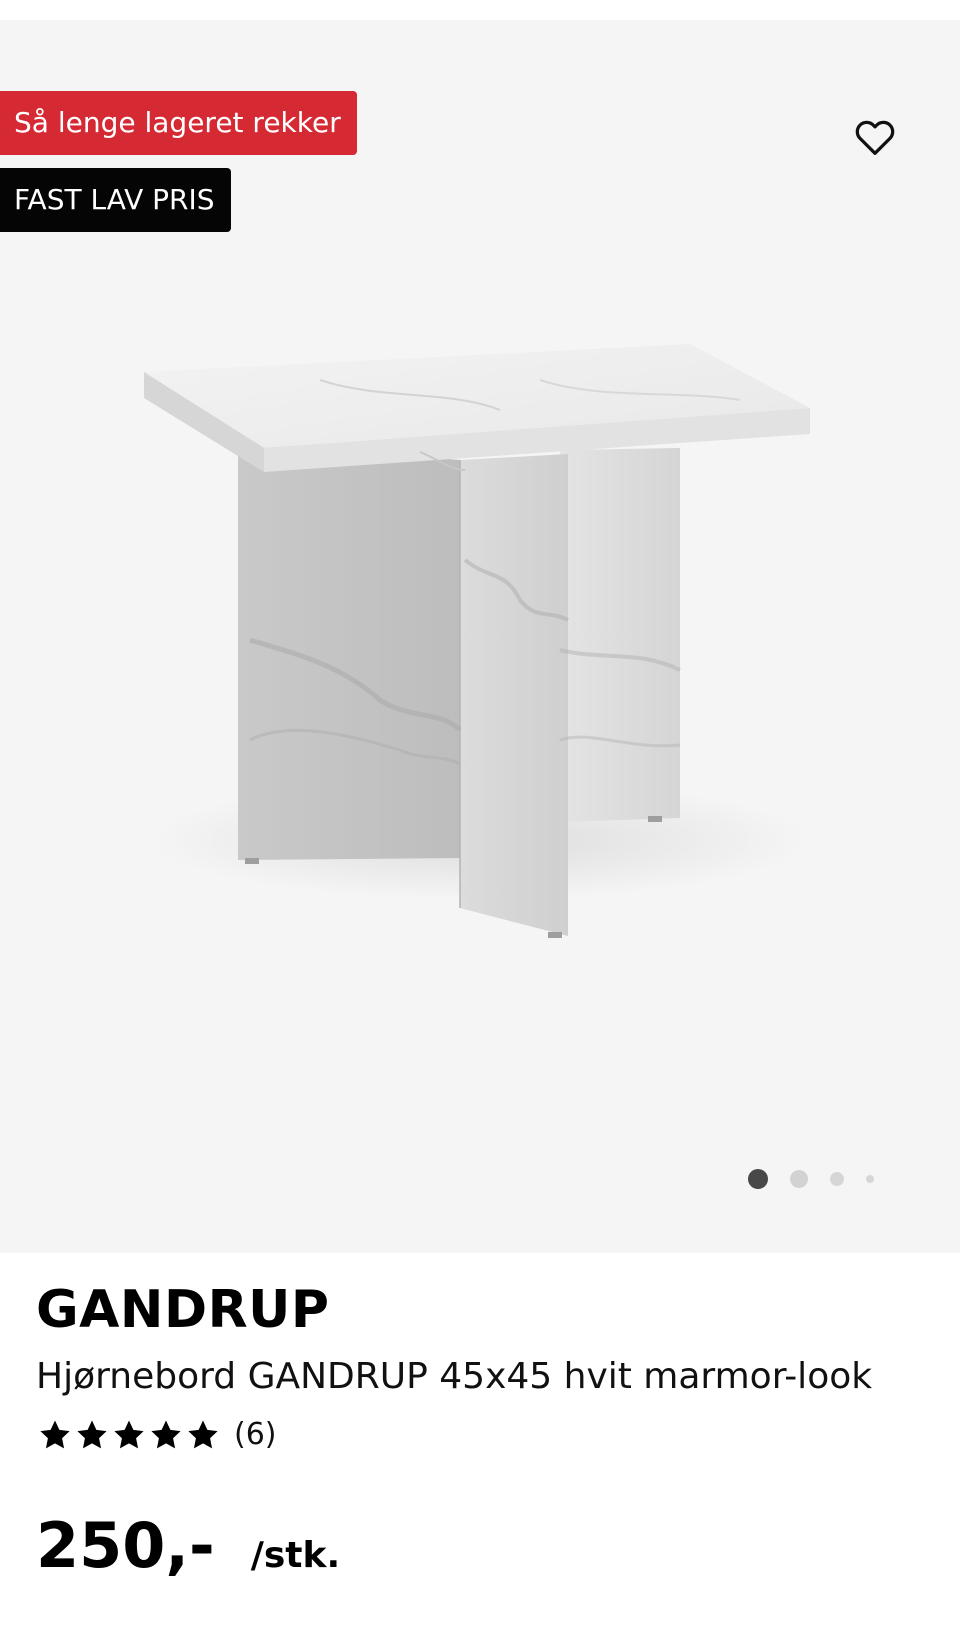 The height and width of the screenshot is (1641, 960). I want to click on rating-stars, so click(129, 1435).